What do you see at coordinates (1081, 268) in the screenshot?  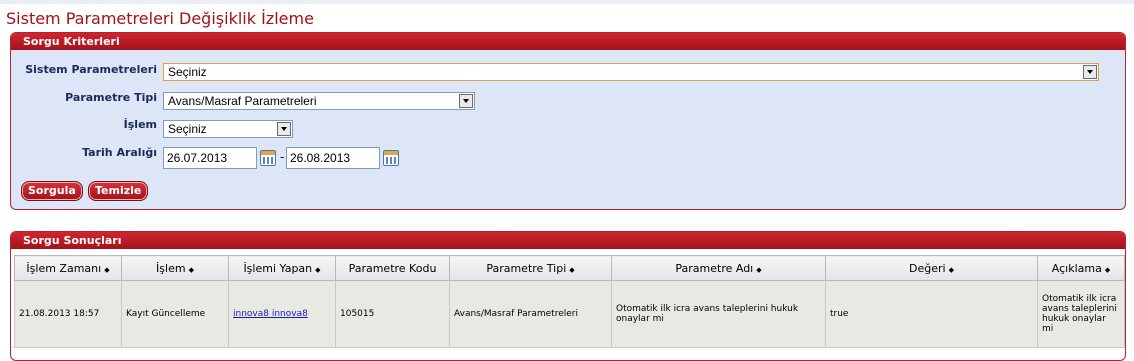 I see `col-header-aciklama: Açıklama ◆` at bounding box center [1081, 268].